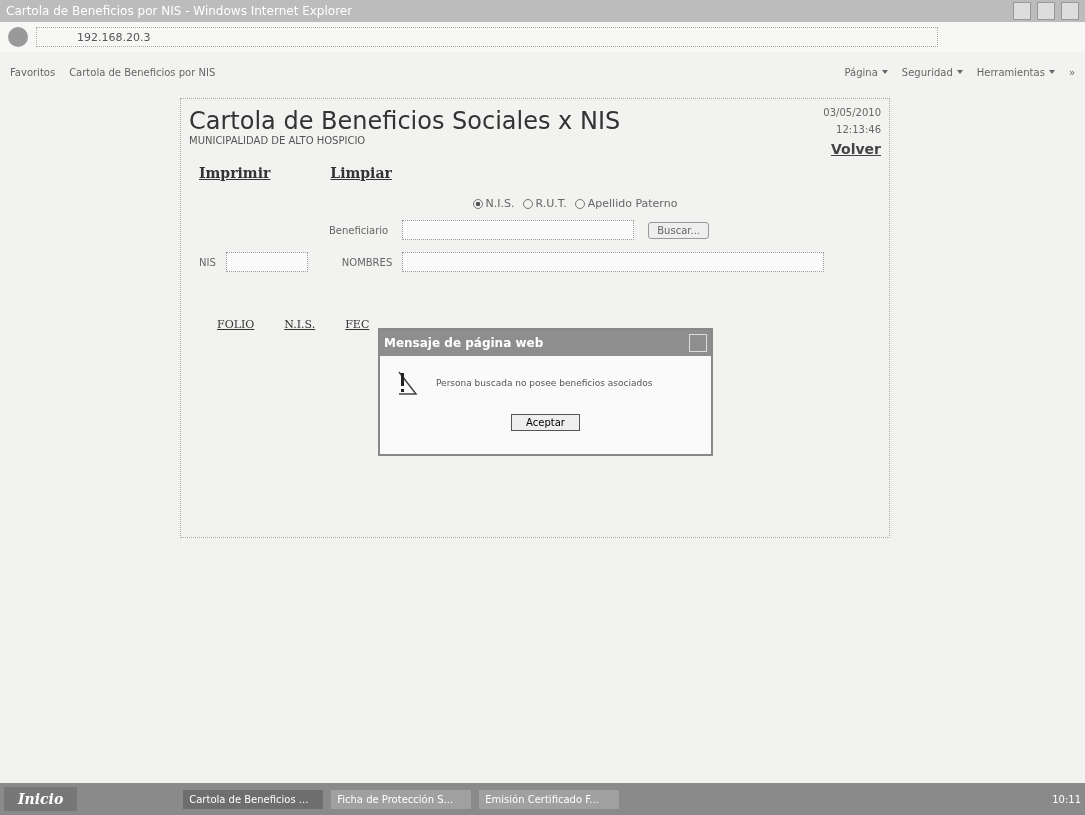  Describe the element at coordinates (858, 129) in the screenshot. I see `time-text: 12:13:46` at that location.